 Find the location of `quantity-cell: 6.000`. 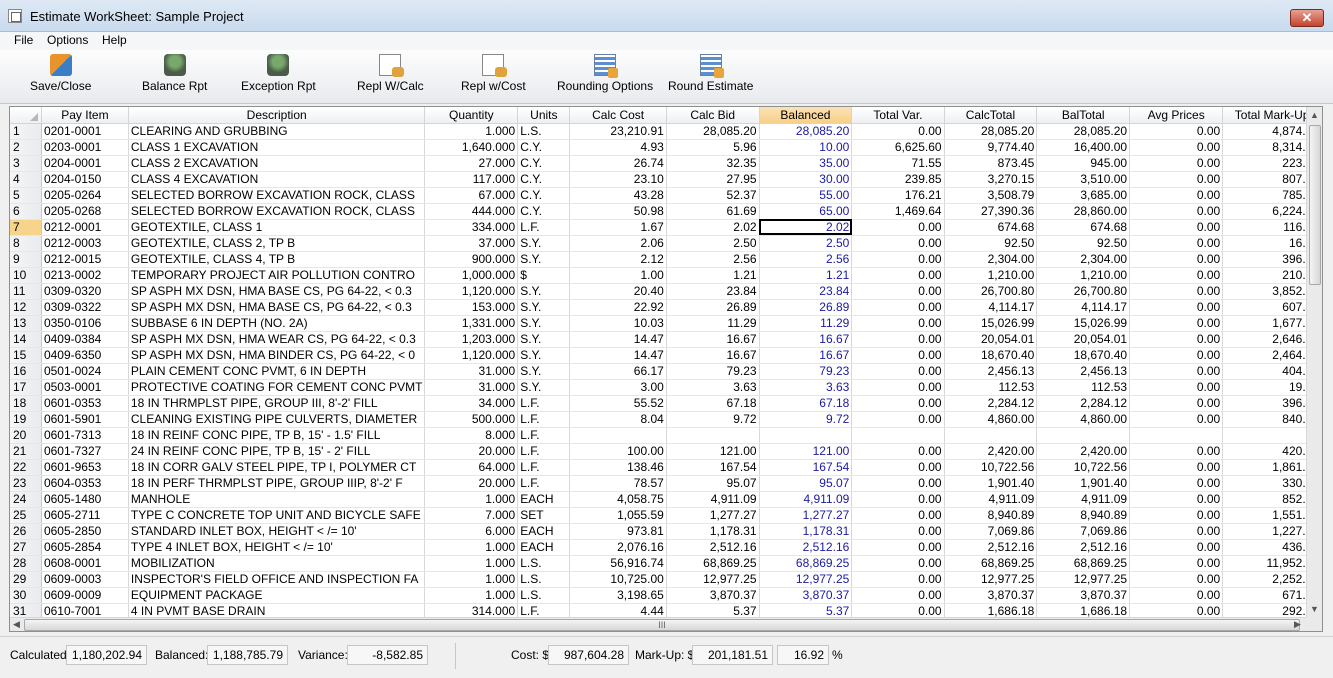

quantity-cell: 6.000 is located at coordinates (471, 531).